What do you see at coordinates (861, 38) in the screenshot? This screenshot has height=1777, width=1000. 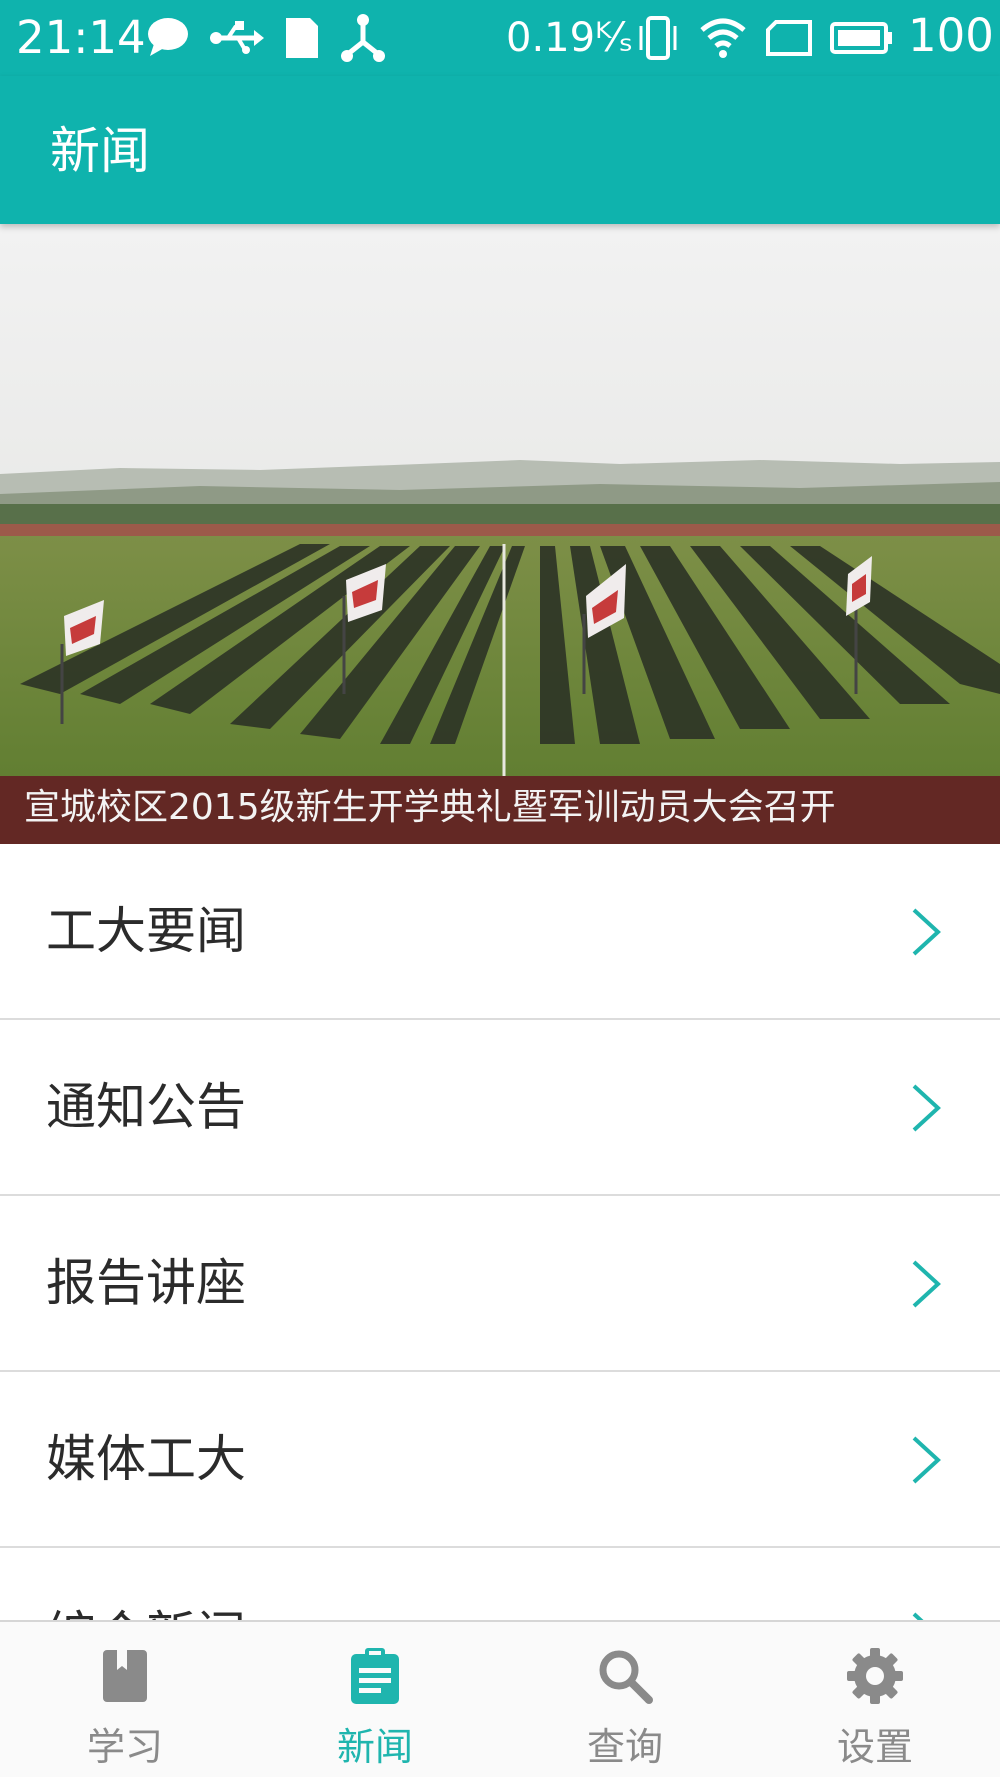 I see `battery-icon` at bounding box center [861, 38].